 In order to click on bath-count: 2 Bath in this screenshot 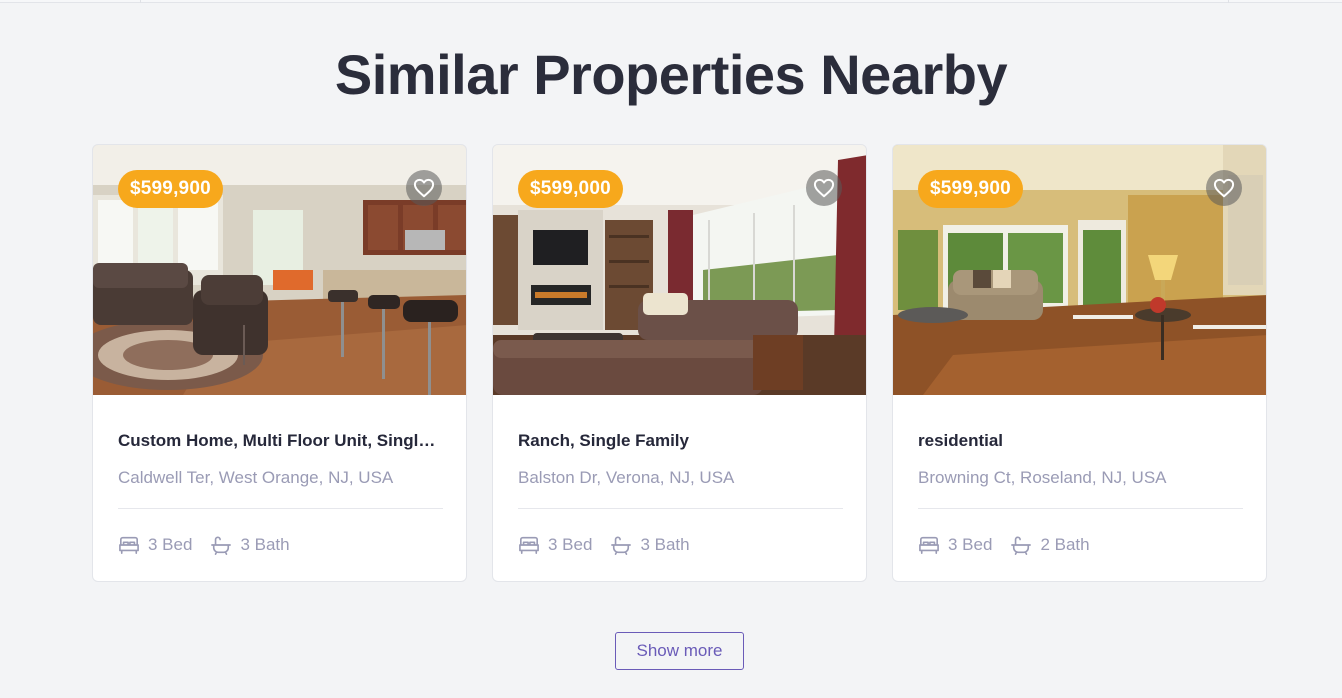, I will do `click(1065, 544)`.